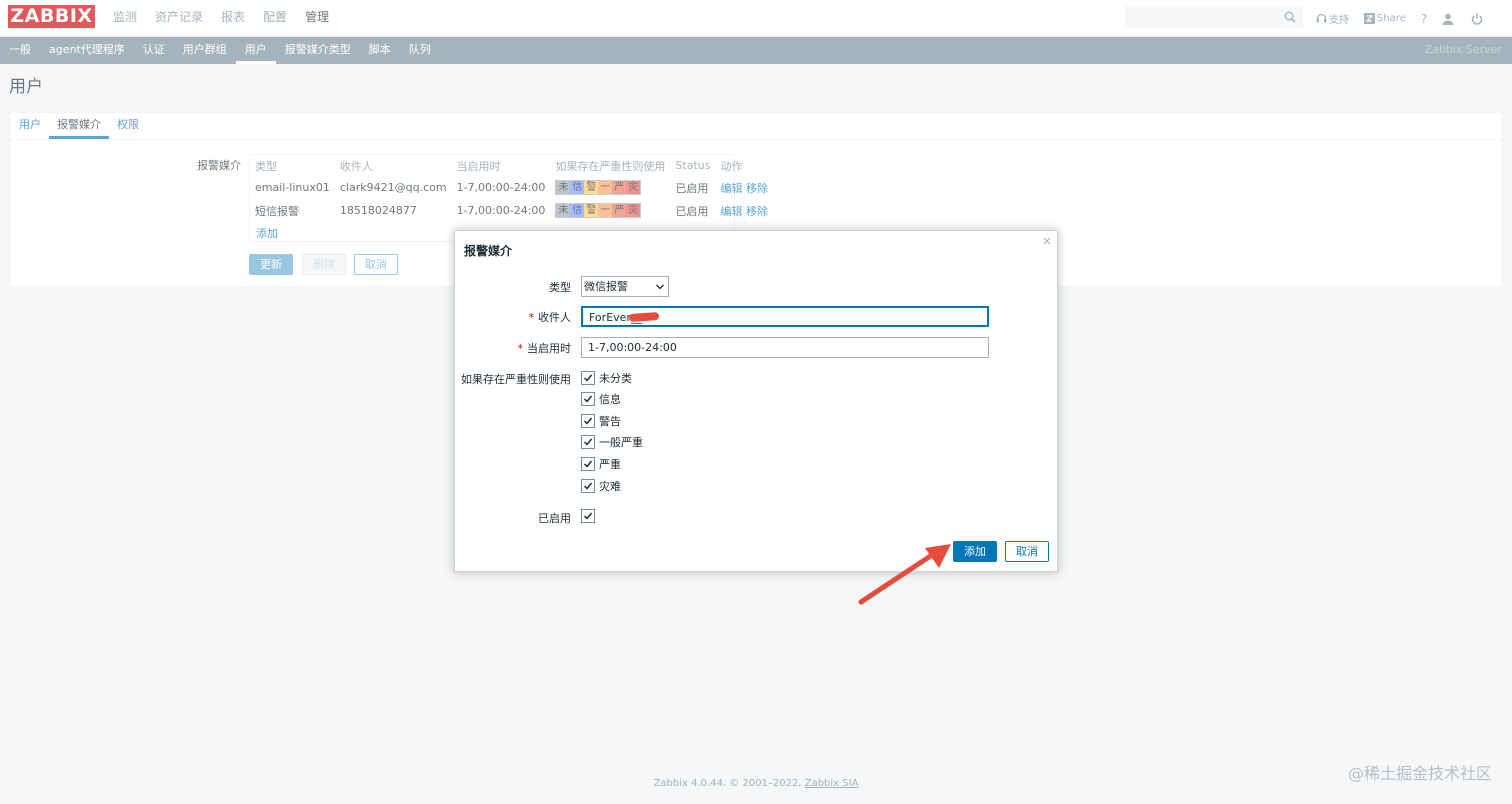  I want to click on severity-high-checkbox: 严重, so click(601, 464).